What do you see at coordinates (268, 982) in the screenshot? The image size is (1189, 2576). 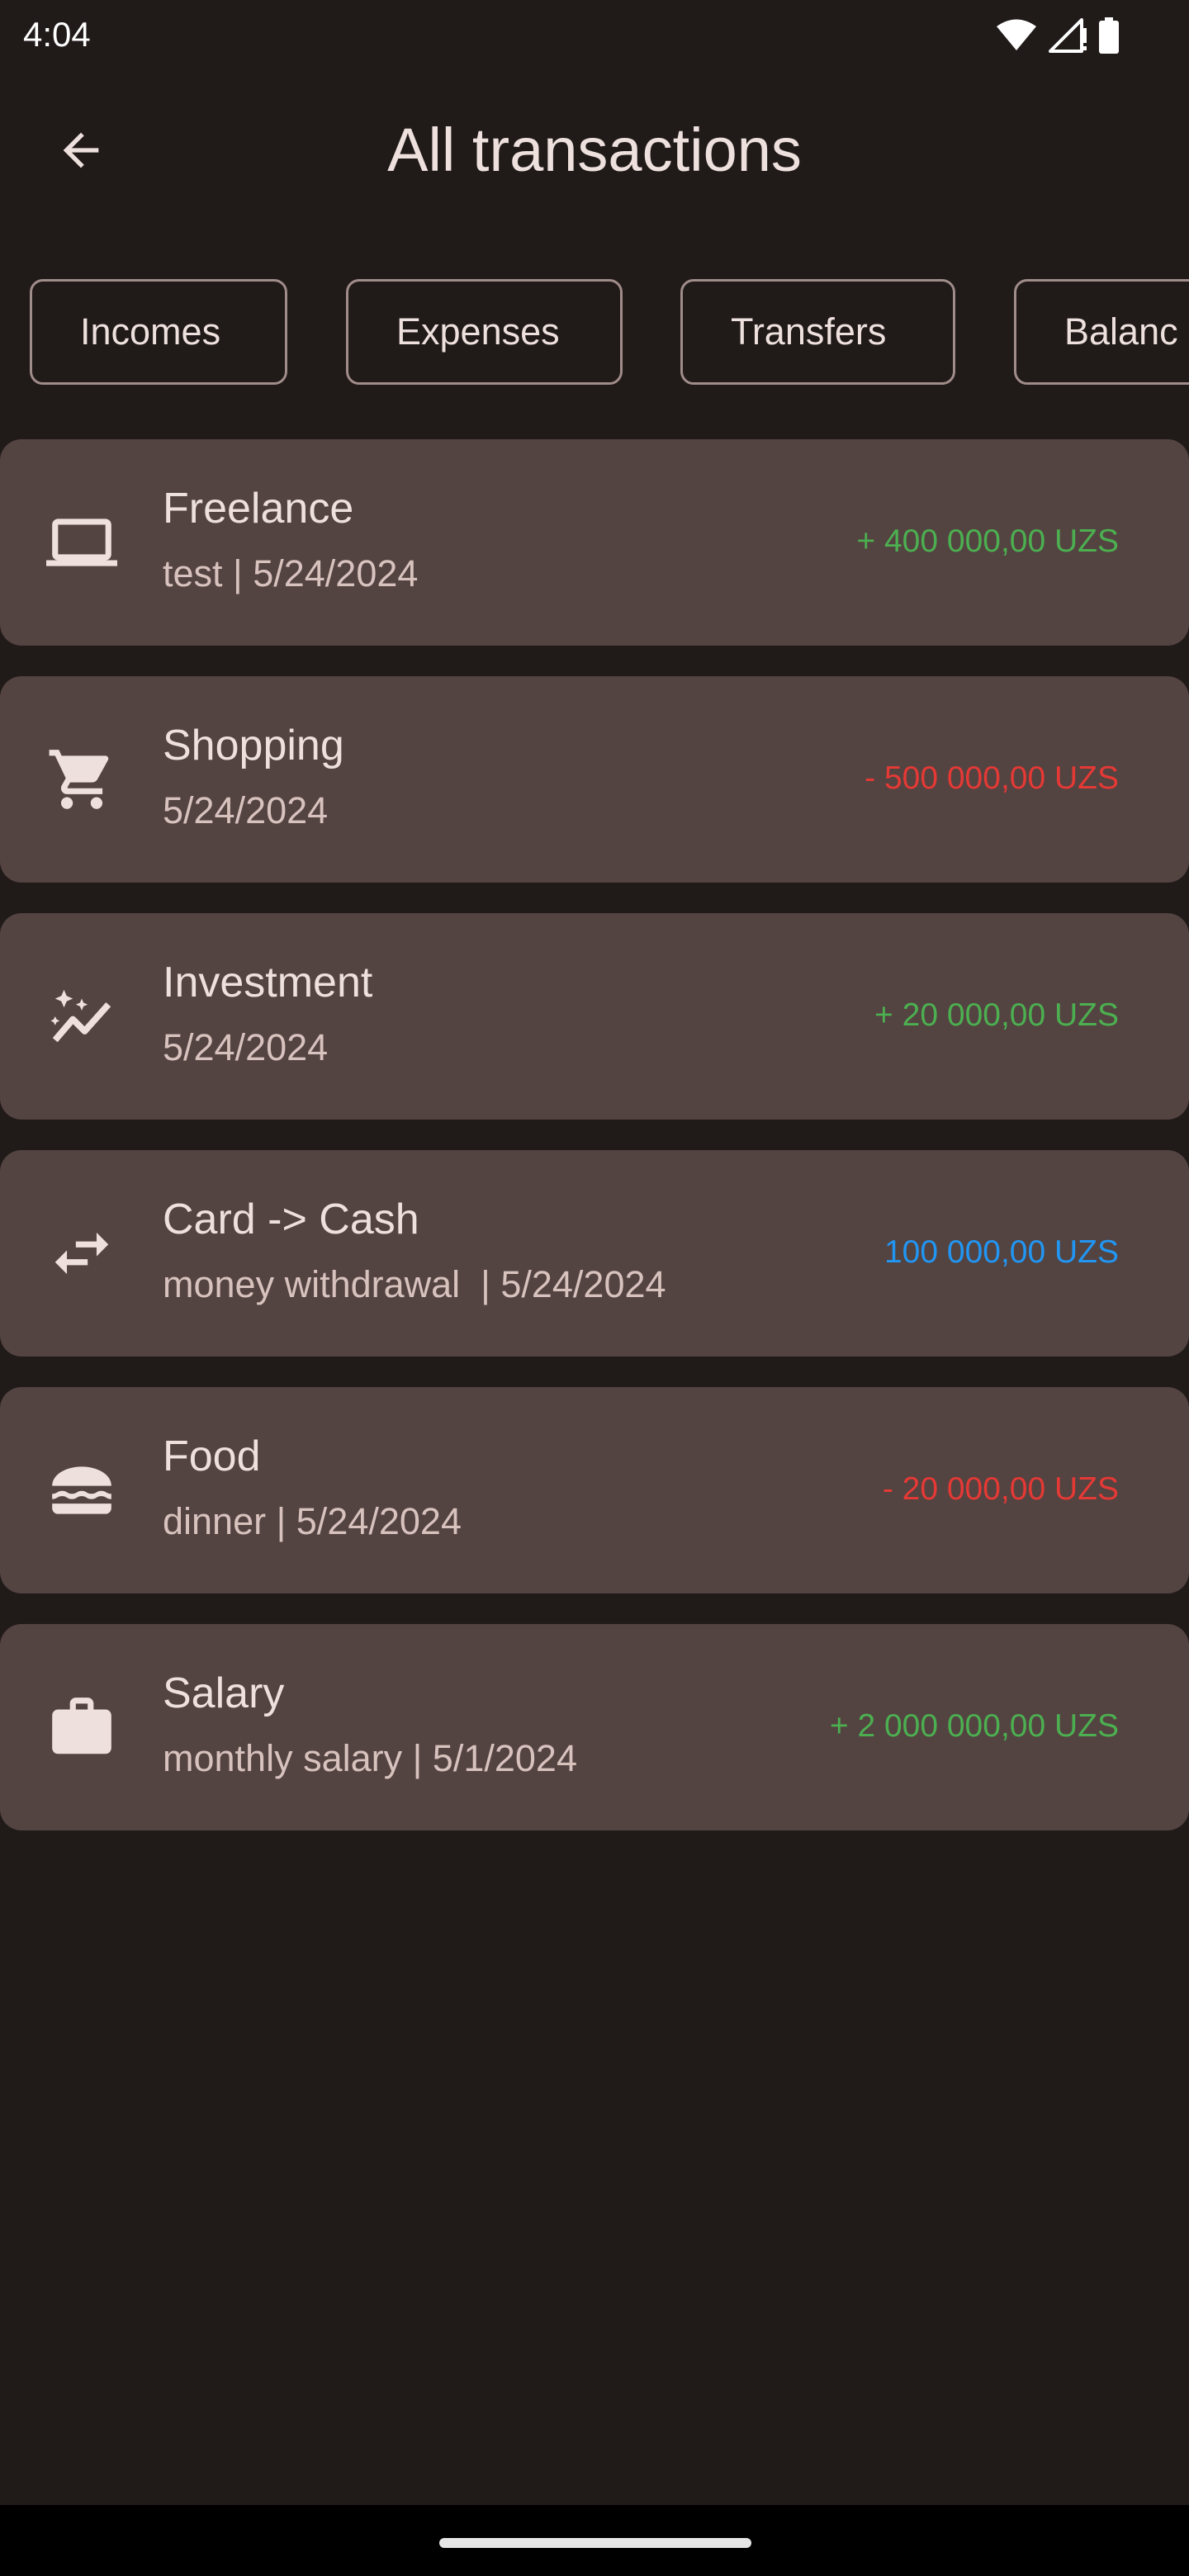 I see `transaction-title: Investment` at bounding box center [268, 982].